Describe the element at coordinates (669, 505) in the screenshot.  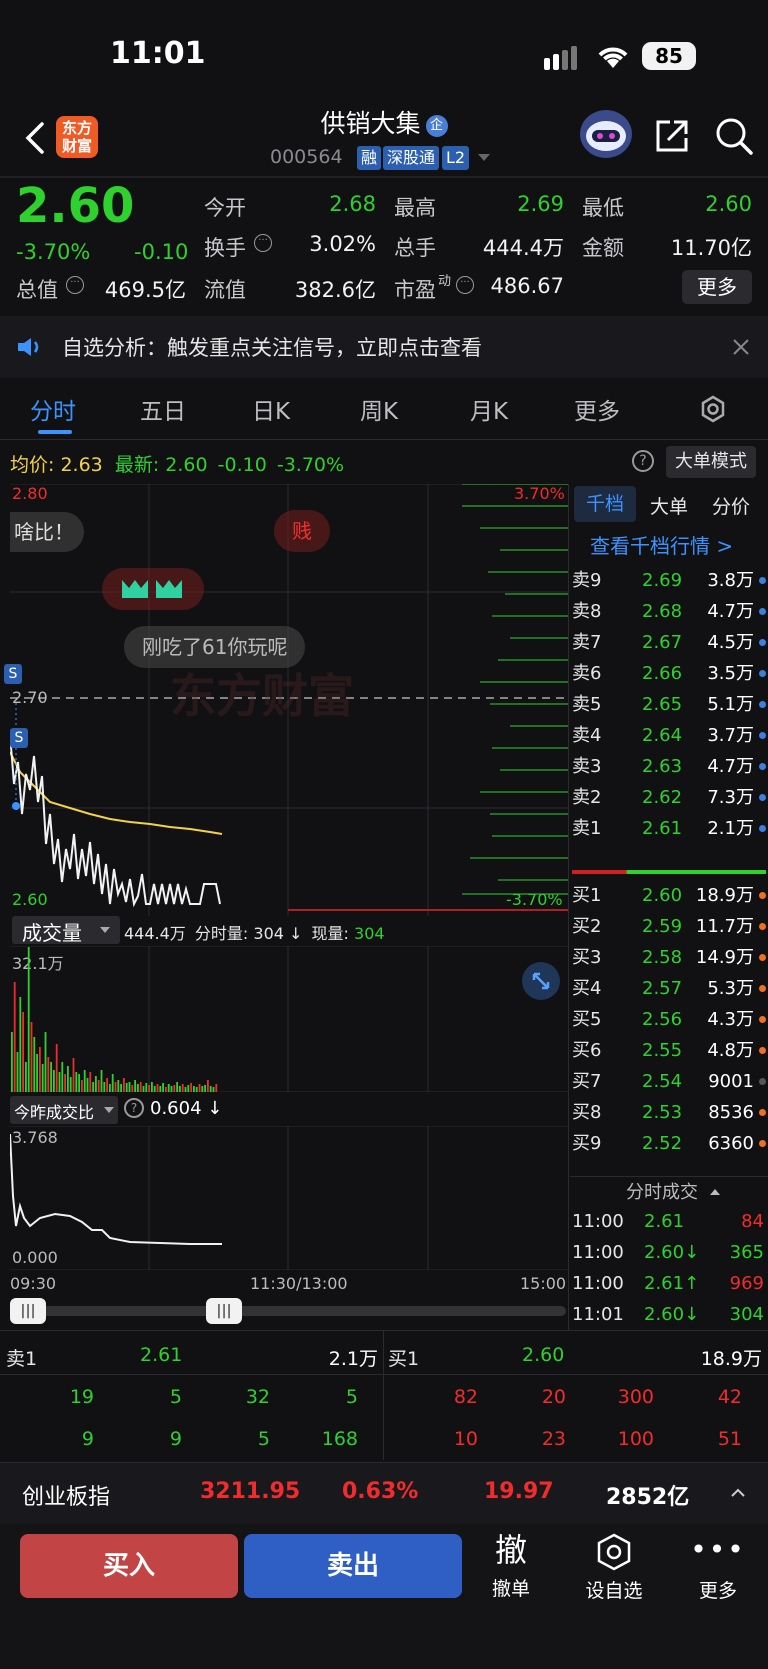
I see `orderbook-tab-dadan: 大单` at that location.